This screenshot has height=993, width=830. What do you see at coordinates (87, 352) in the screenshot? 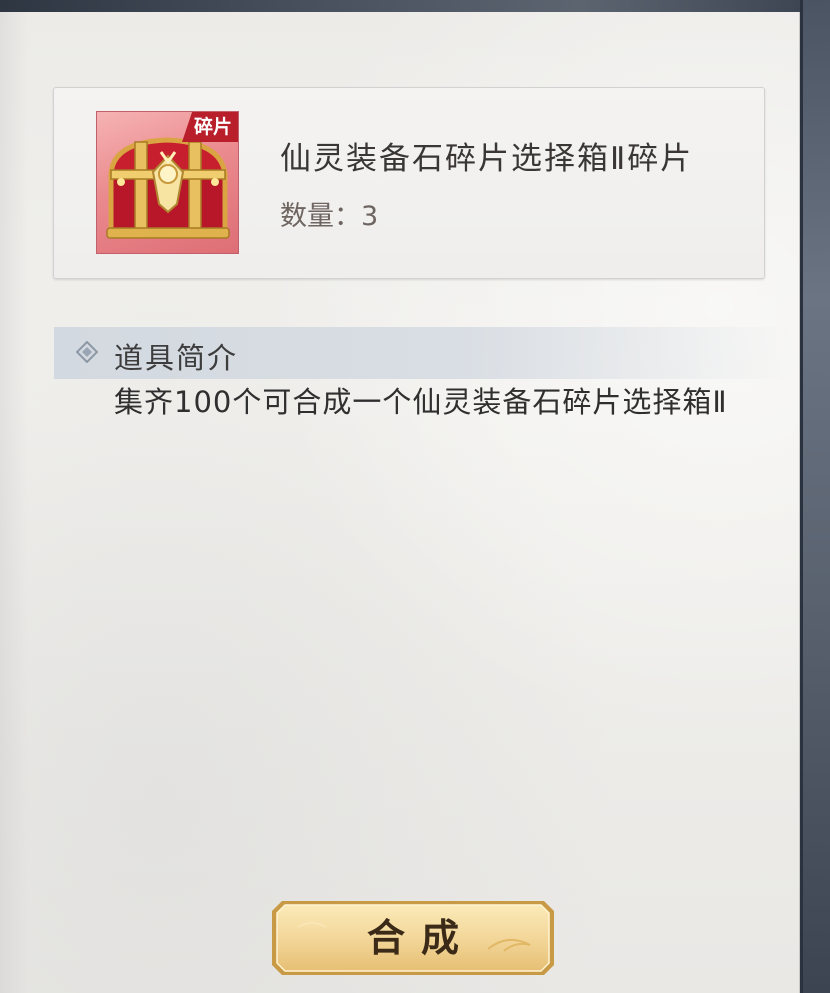
I see `diamond-bullet-icon` at bounding box center [87, 352].